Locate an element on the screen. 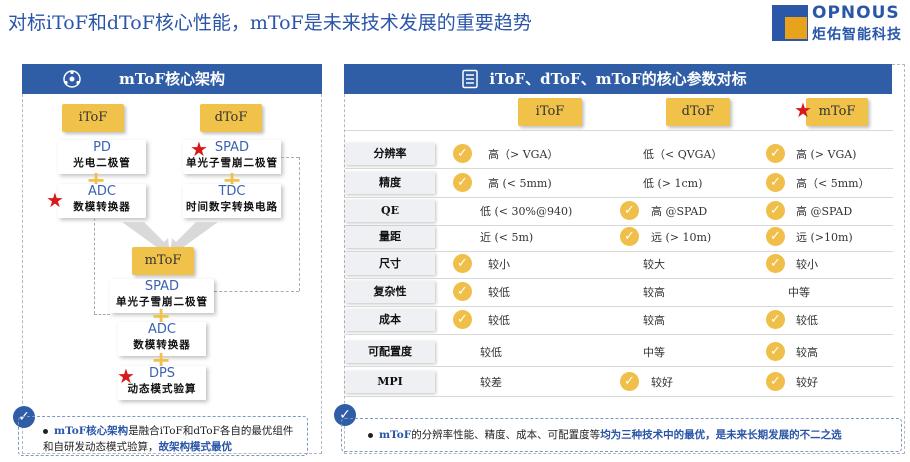  cell-itof: 低 (< 30%@940) is located at coordinates (526, 211).